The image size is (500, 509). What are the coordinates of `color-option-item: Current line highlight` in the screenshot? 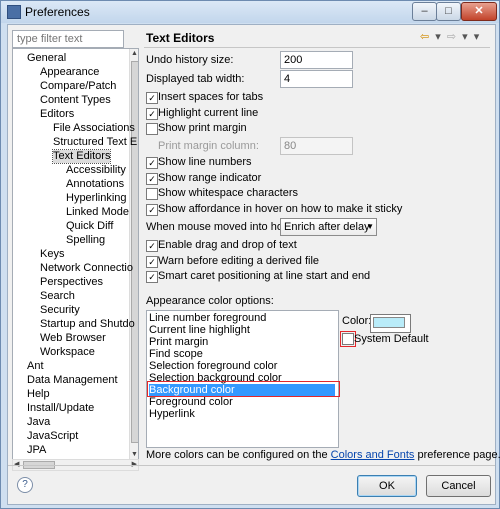 It's located at (242, 330).